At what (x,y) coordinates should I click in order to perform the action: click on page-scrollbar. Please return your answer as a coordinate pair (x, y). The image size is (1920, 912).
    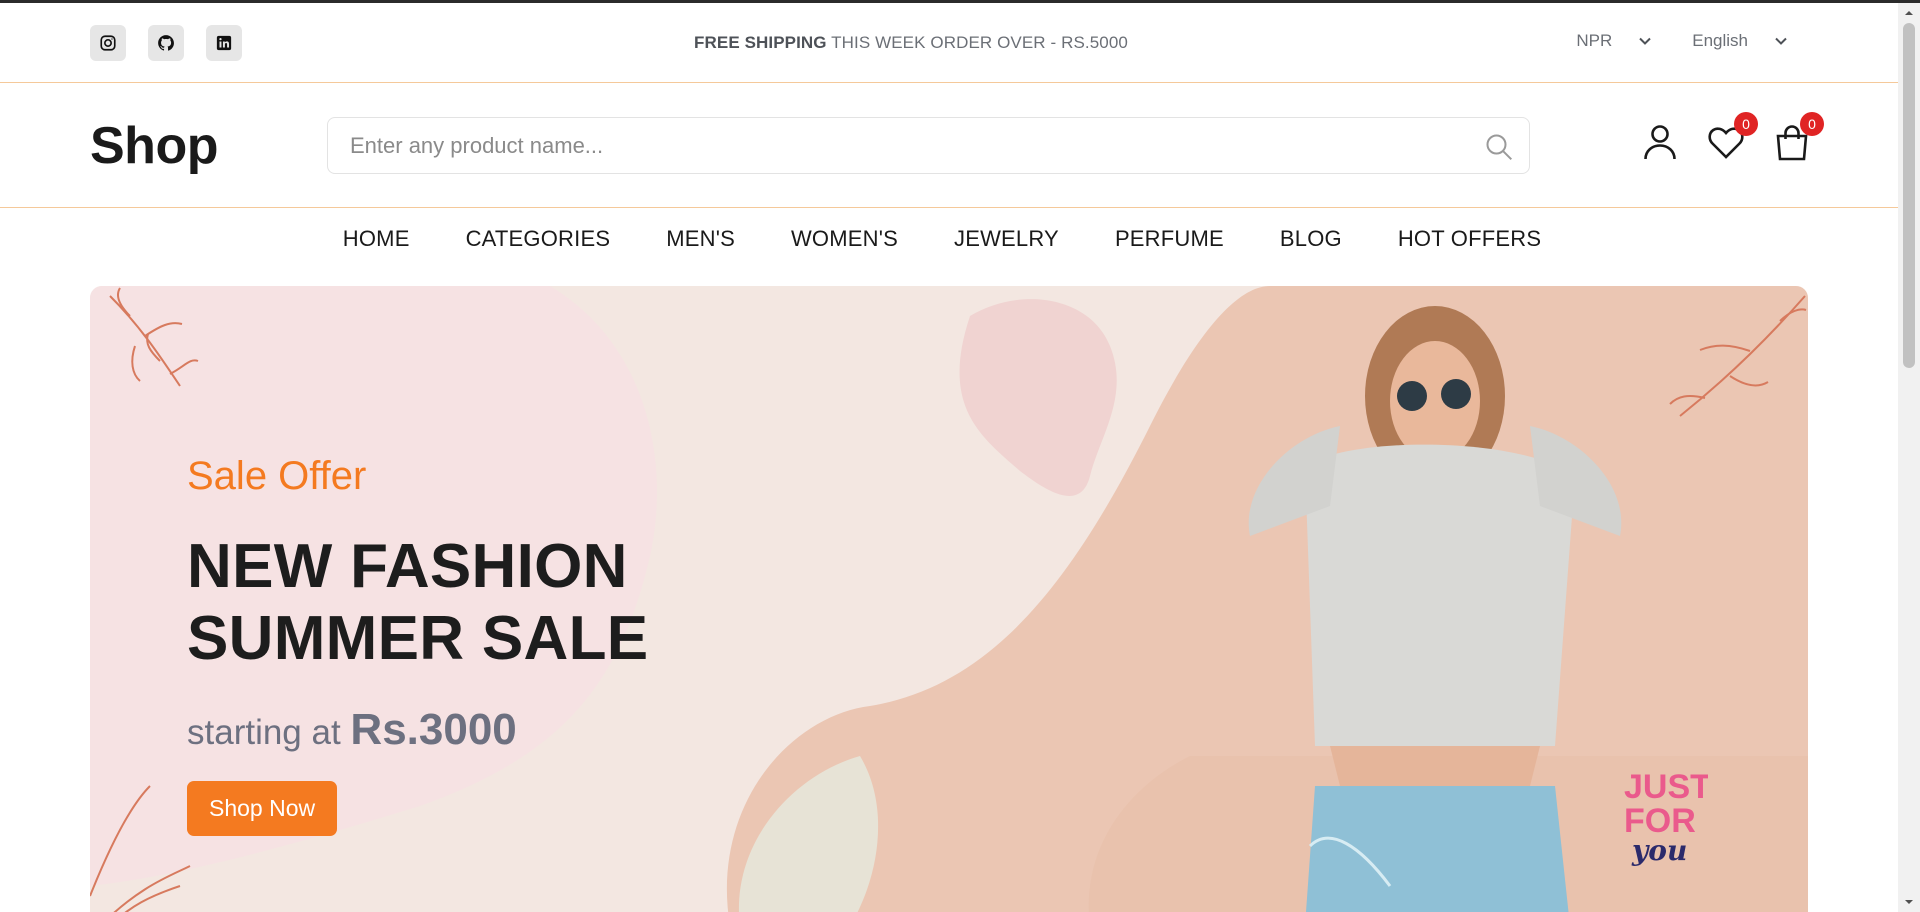
    Looking at the image, I should click on (1909, 457).